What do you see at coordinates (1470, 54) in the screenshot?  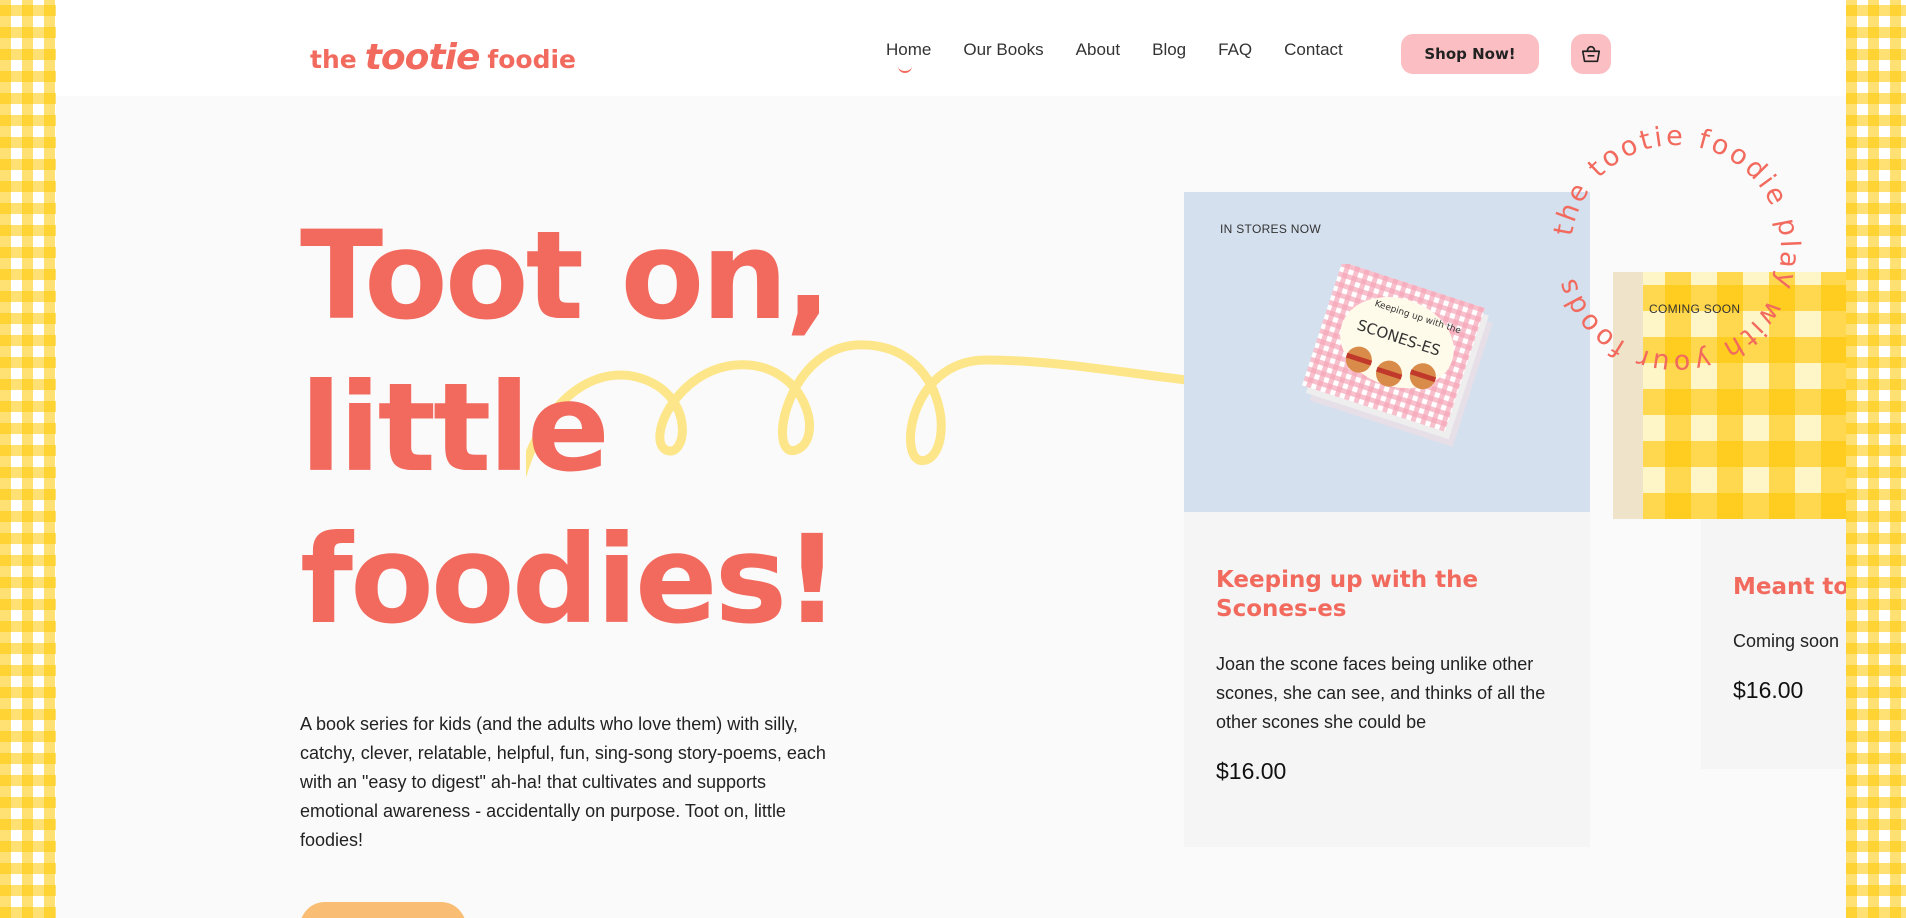 I see `shop-now-button: Shop Now!` at bounding box center [1470, 54].